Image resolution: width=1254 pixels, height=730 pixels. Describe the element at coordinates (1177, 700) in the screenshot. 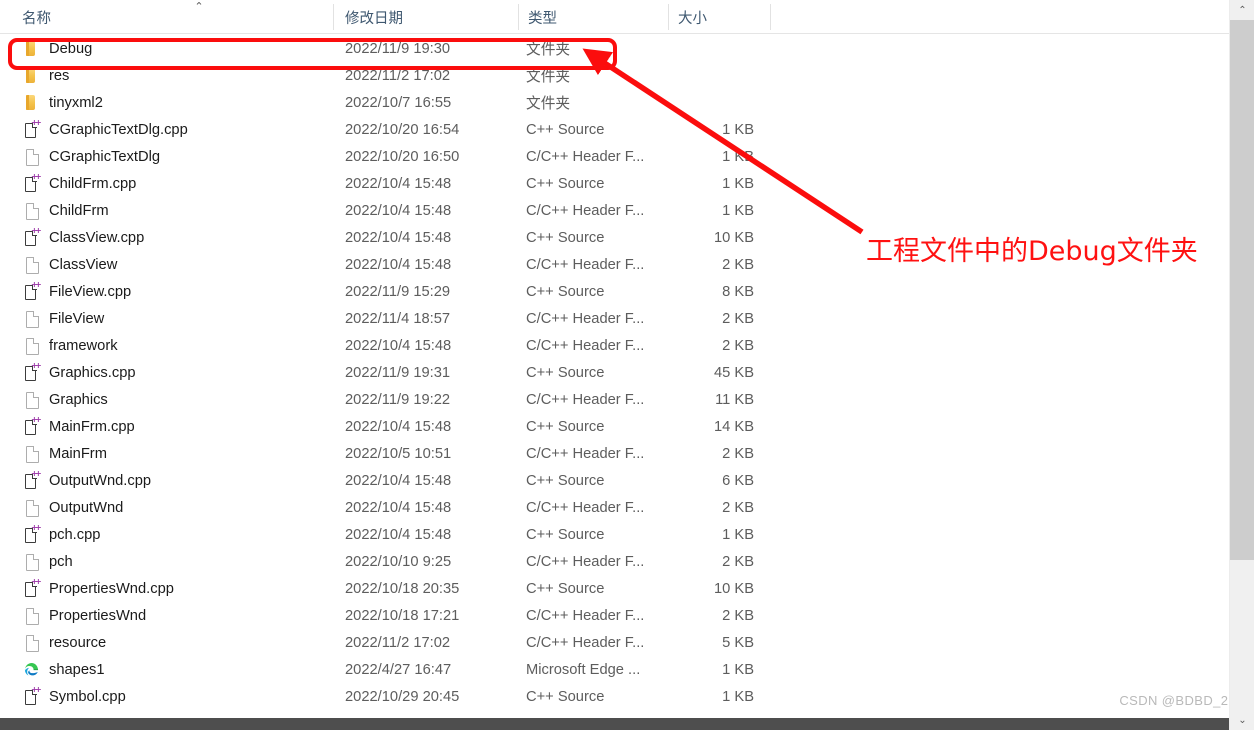

I see `watermark-label: CSDN @BDBD_22` at that location.